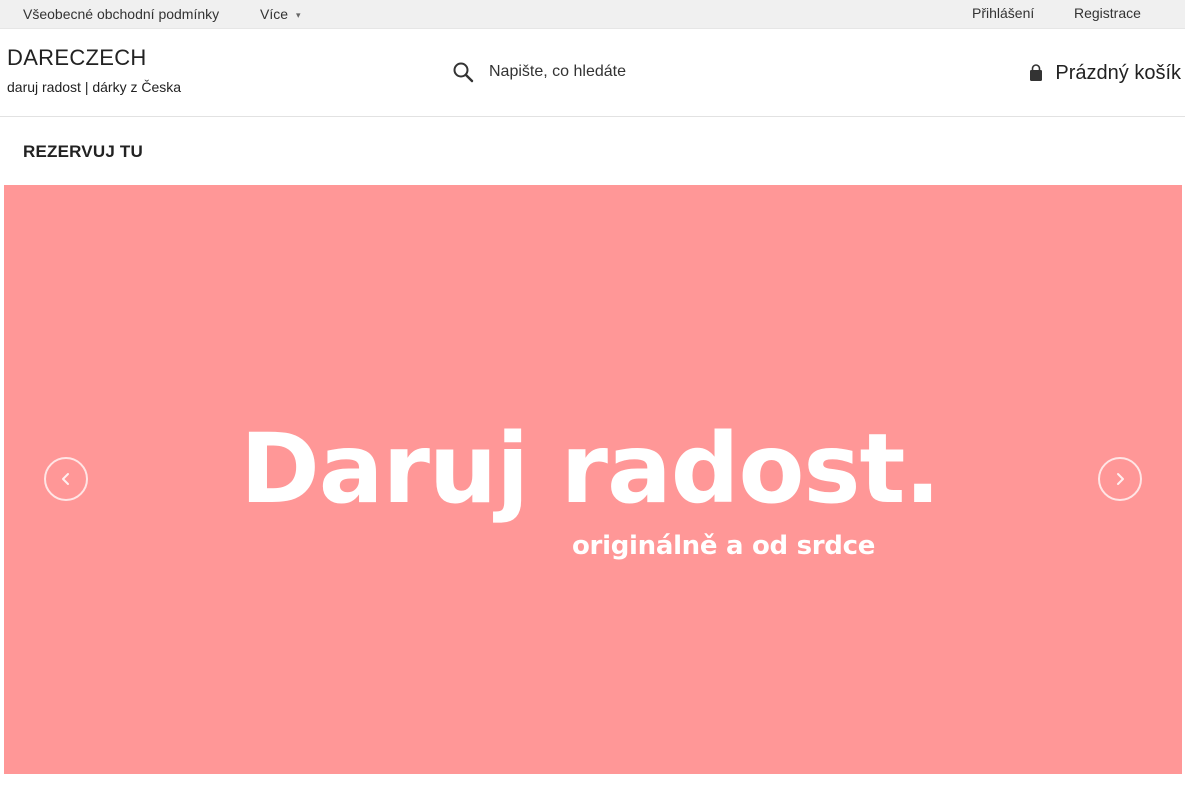 The height and width of the screenshot is (800, 1200). I want to click on search-icon, so click(463, 72).